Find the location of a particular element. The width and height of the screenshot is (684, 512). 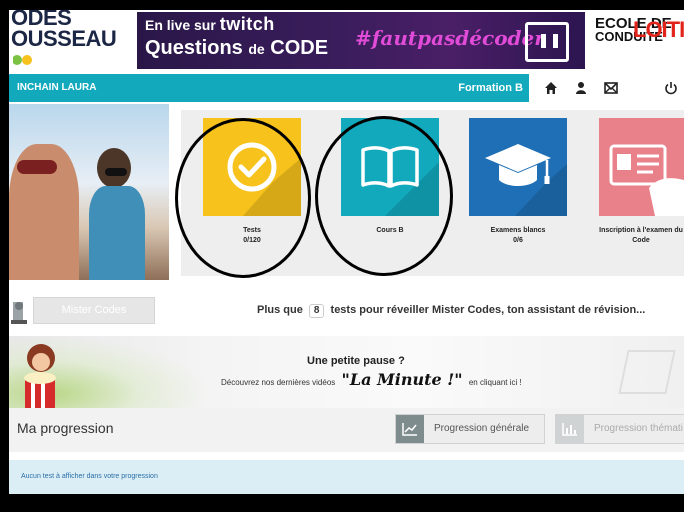

tile-examens is located at coordinates (518, 167).